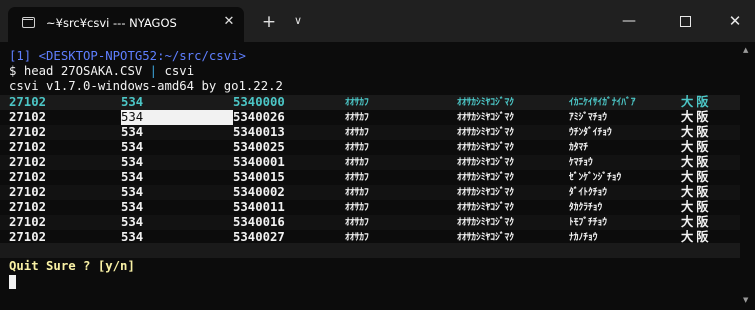 Image resolution: width=755 pixels, height=310 pixels. What do you see at coordinates (588, 192) in the screenshot?
I see `table-cell: ﾀﾞｲﾄｸﾁｮｳ` at bounding box center [588, 192].